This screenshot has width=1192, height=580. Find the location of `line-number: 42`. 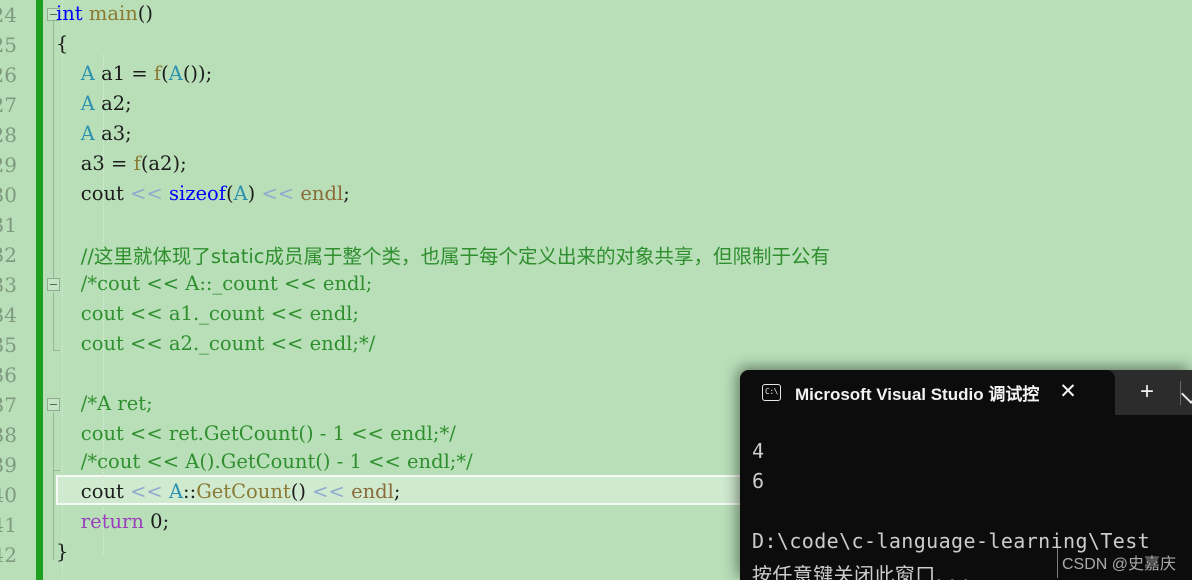

line-number: 42 is located at coordinates (8, 555).